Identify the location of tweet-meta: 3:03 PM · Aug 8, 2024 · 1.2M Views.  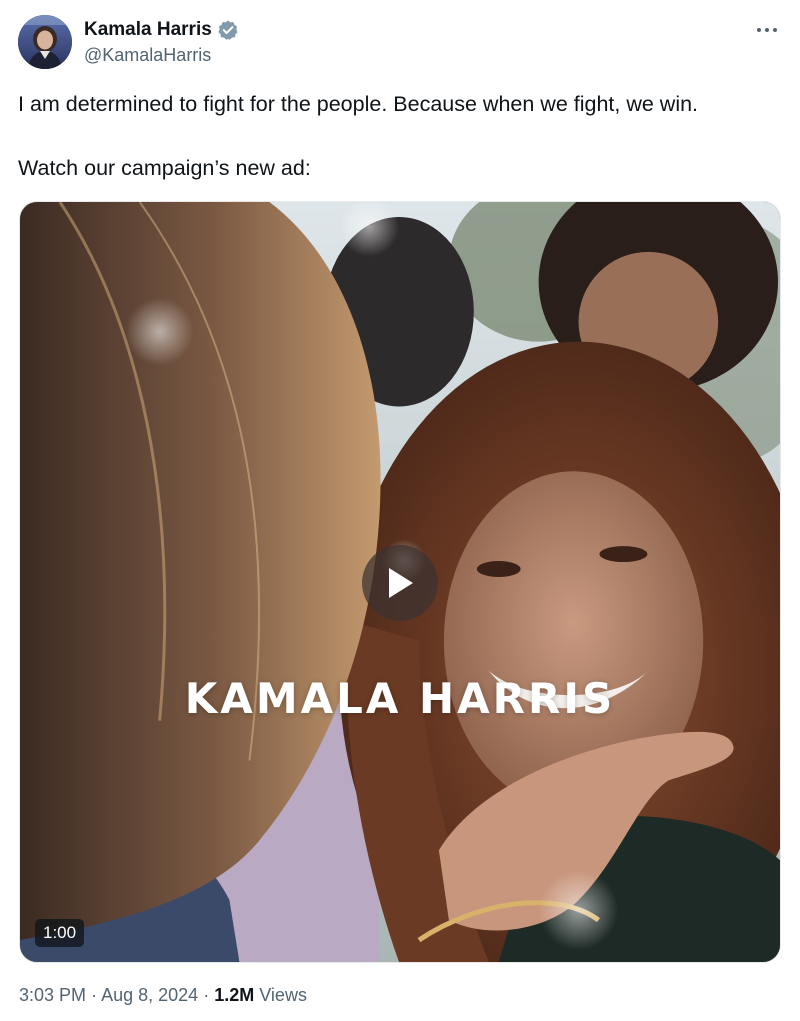
(163, 995).